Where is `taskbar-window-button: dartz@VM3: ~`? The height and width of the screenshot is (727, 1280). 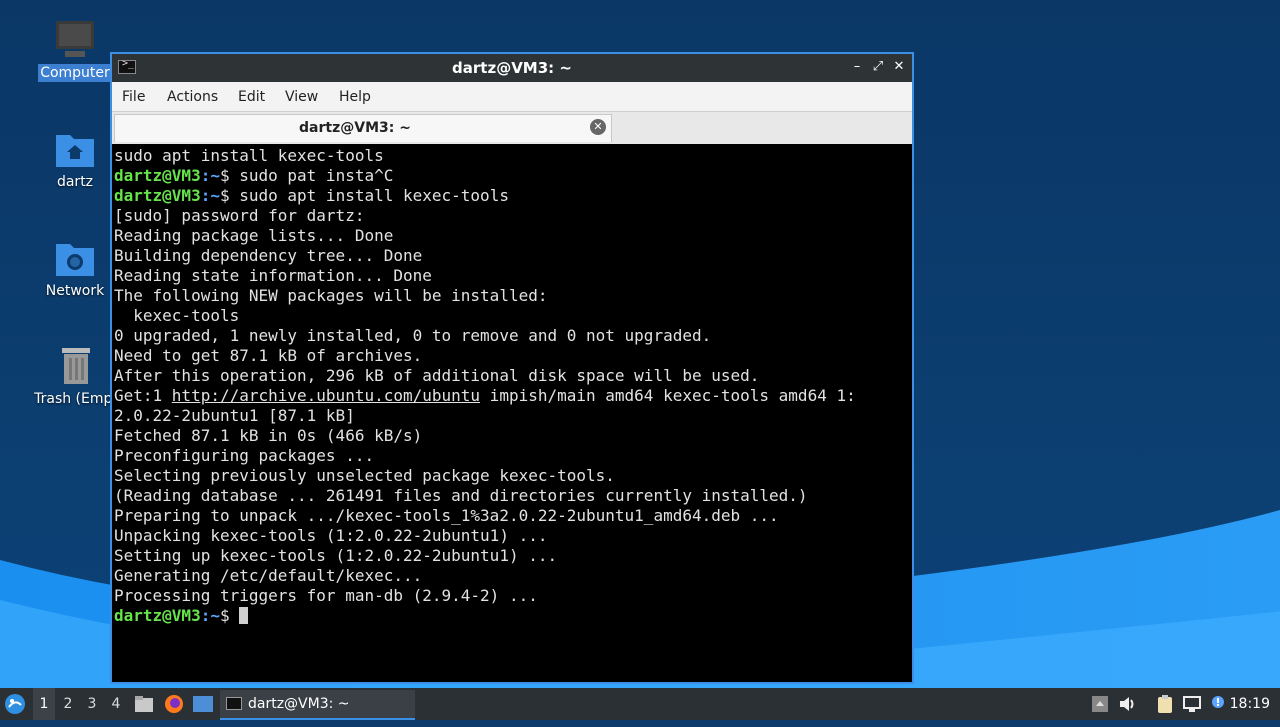 taskbar-window-button: dartz@VM3: ~ is located at coordinates (317, 705).